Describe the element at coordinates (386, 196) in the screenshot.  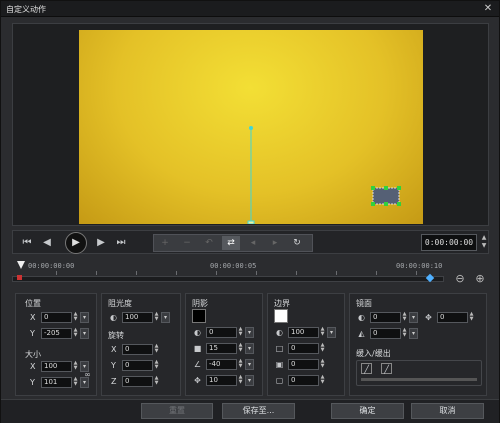
I see `motion-object` at that location.